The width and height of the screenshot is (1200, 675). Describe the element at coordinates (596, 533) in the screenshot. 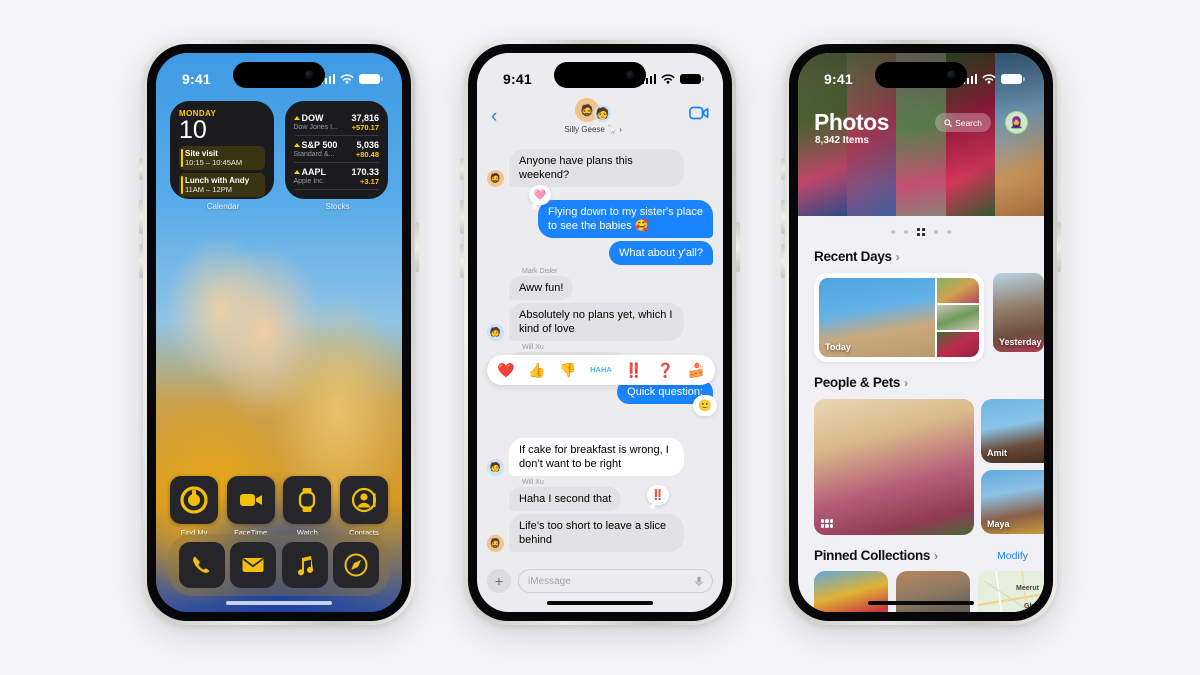

I see `message-bubble: Life’s too short to leave a slice behind` at that location.